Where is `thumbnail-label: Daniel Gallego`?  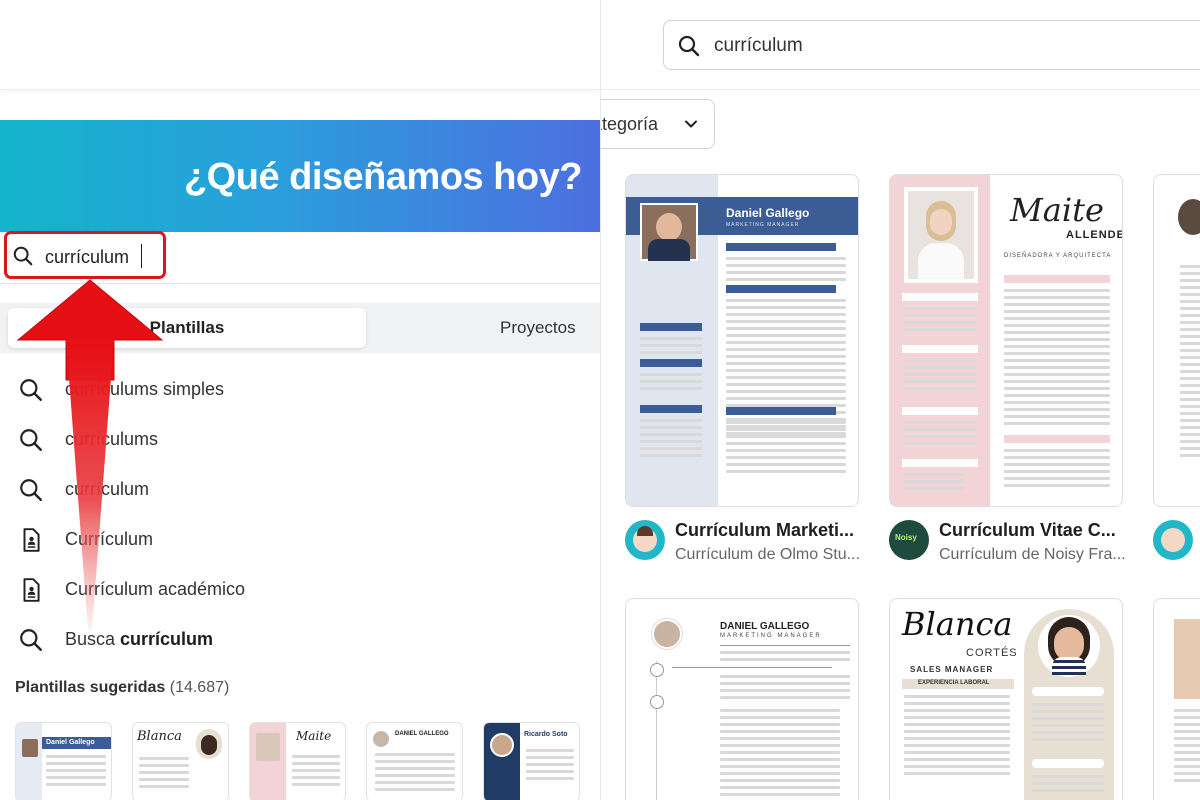
thumbnail-label: Daniel Gallego is located at coordinates (70, 742).